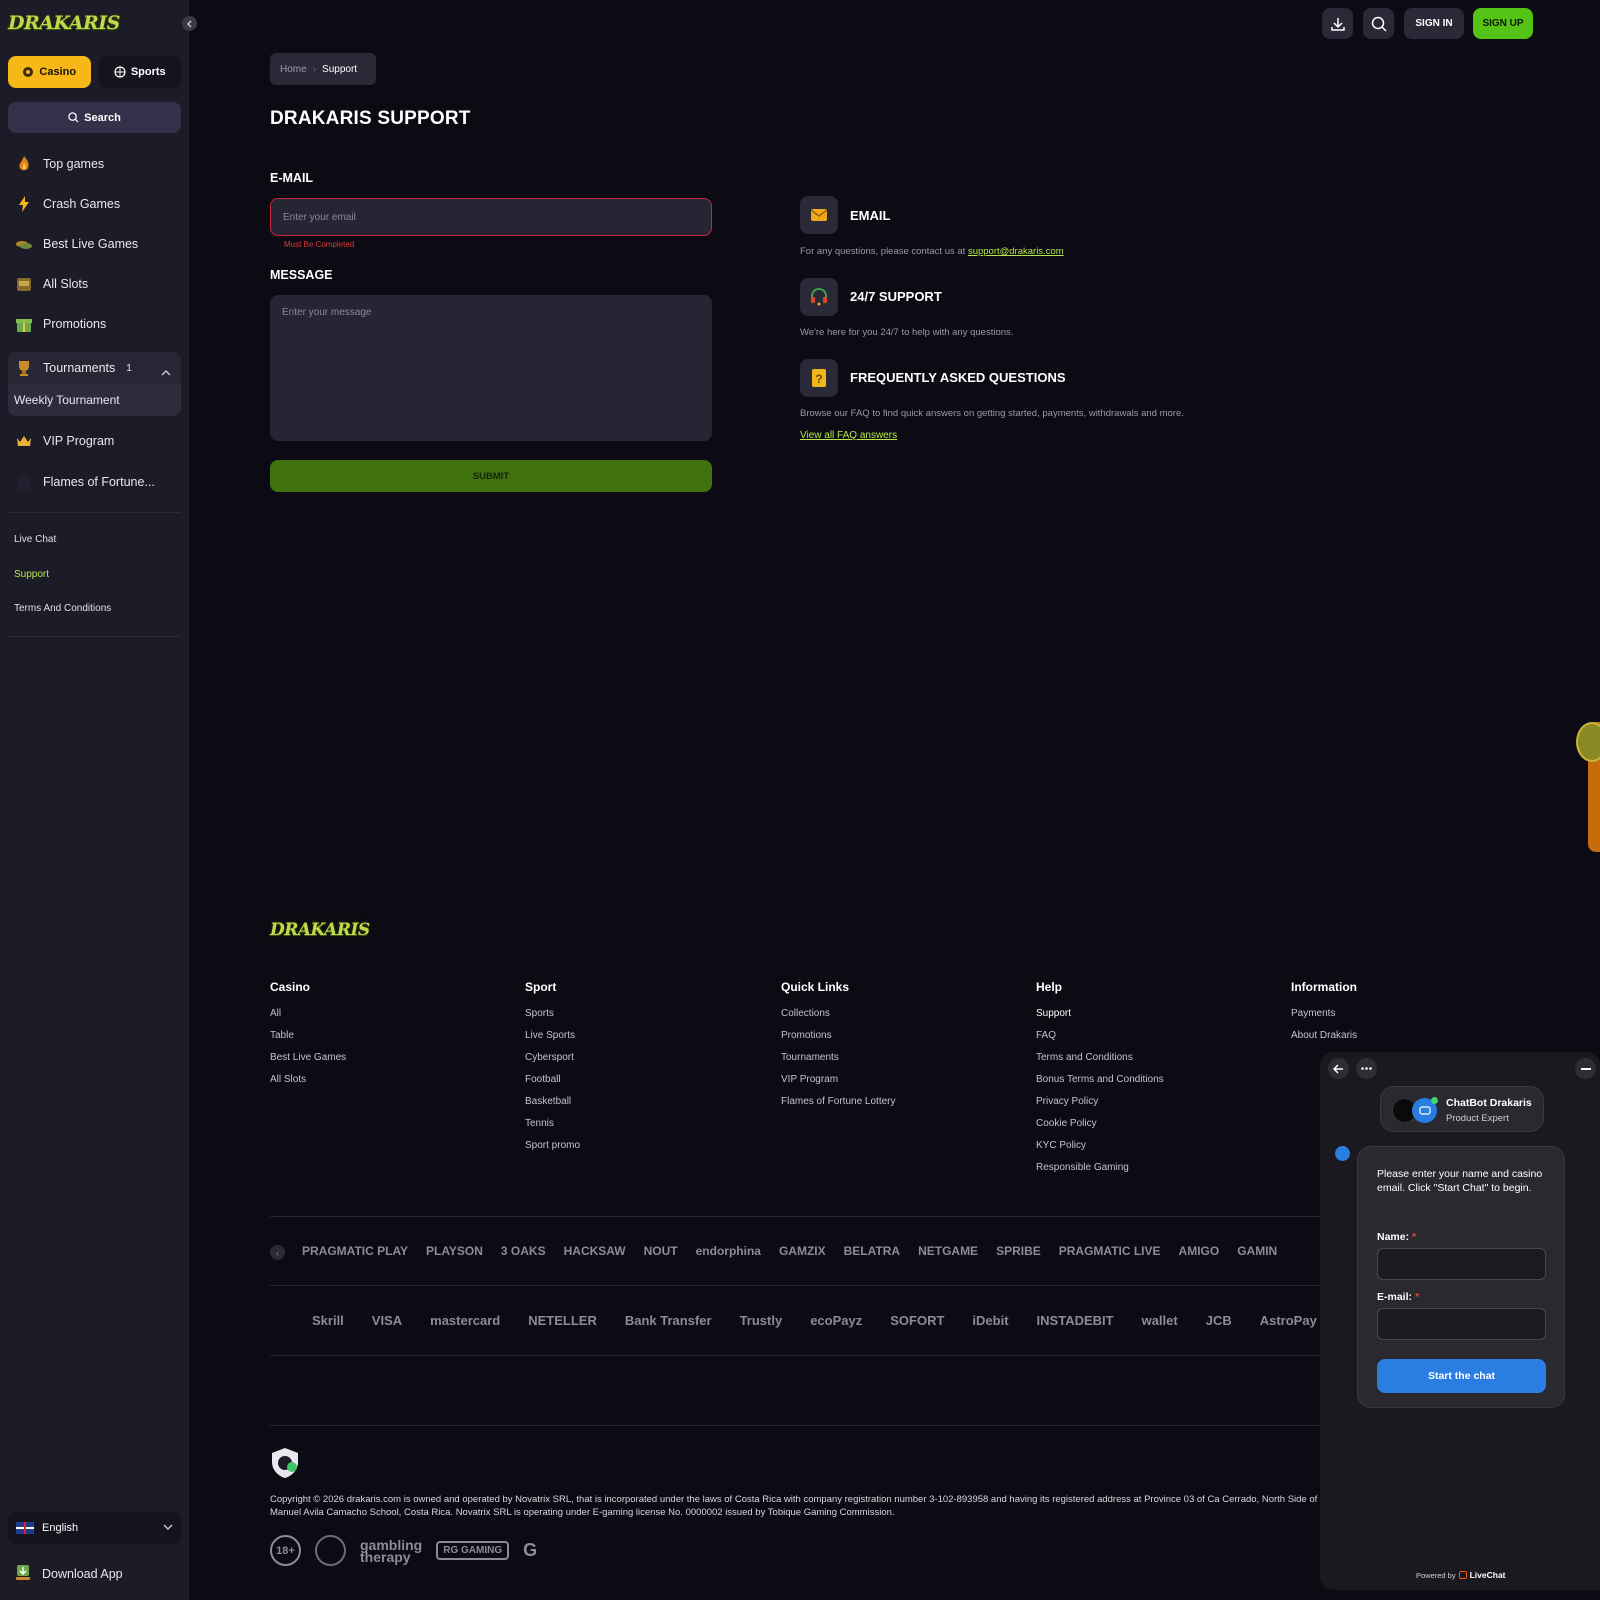 This screenshot has height=1600, width=1600. What do you see at coordinates (1461, 1324) in the screenshot?
I see `chat-email-input` at bounding box center [1461, 1324].